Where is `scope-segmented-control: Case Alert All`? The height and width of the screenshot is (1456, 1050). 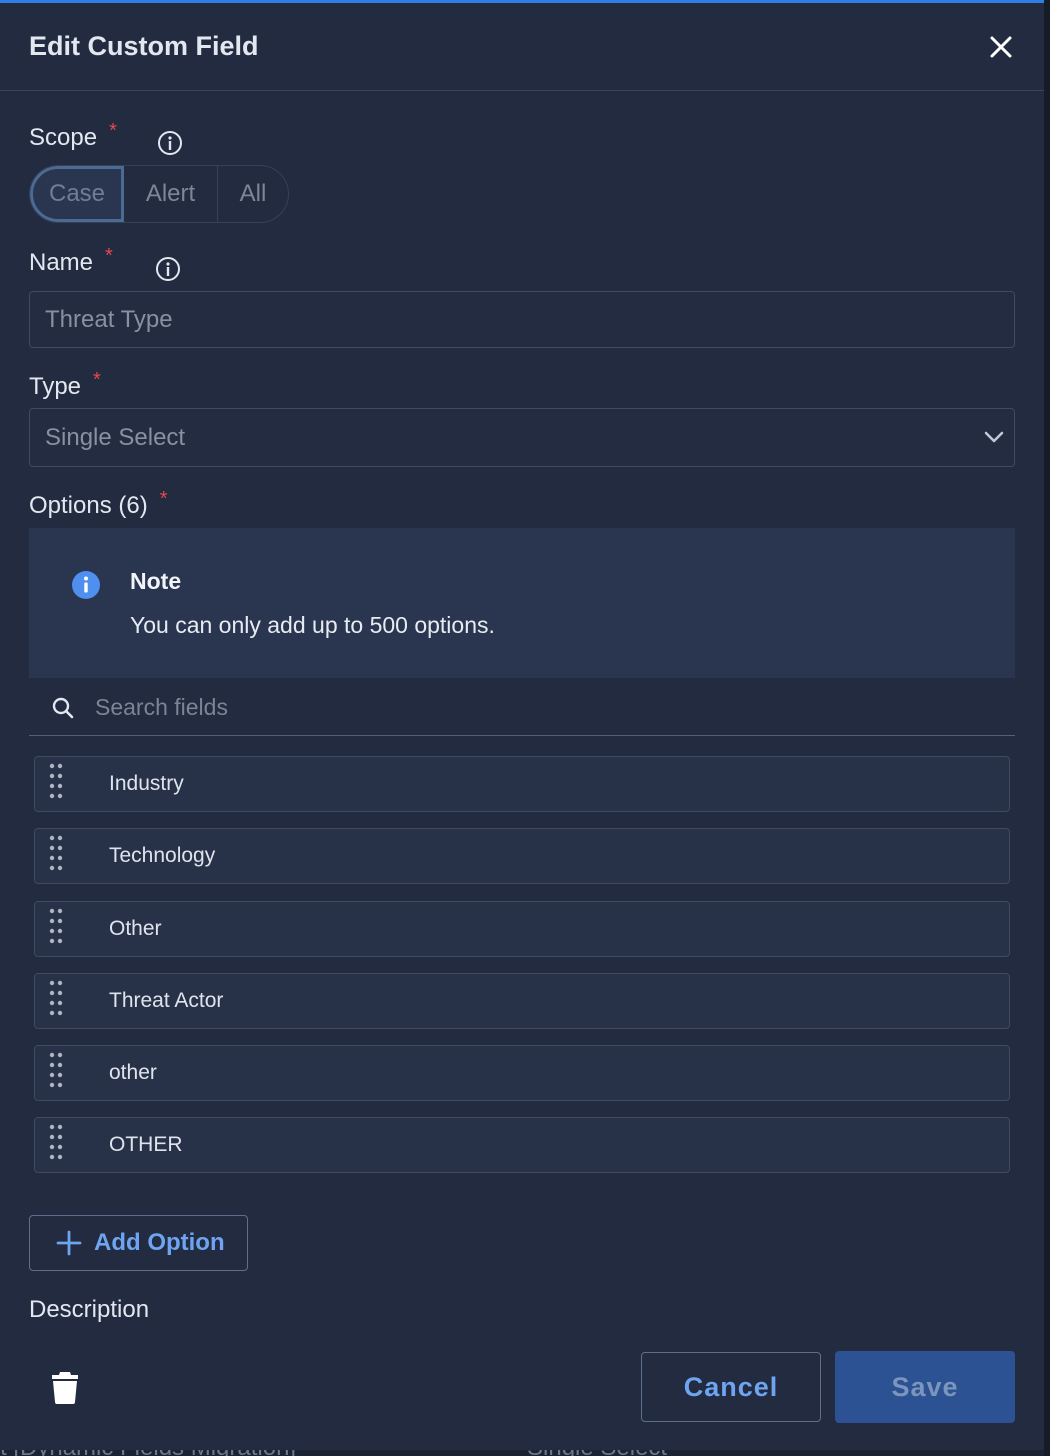
scope-segmented-control: Case Alert All is located at coordinates (159, 194).